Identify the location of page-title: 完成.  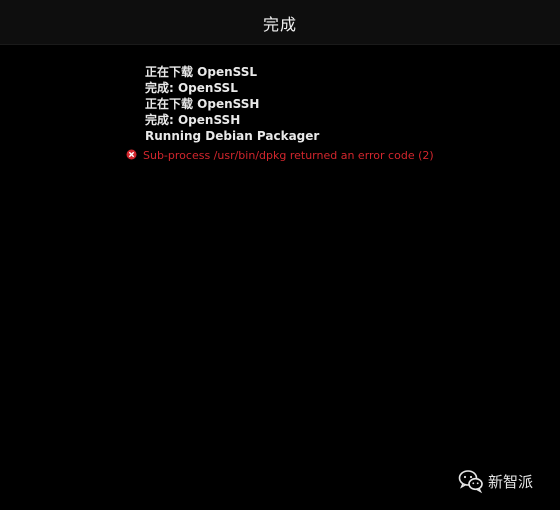
(279, 24).